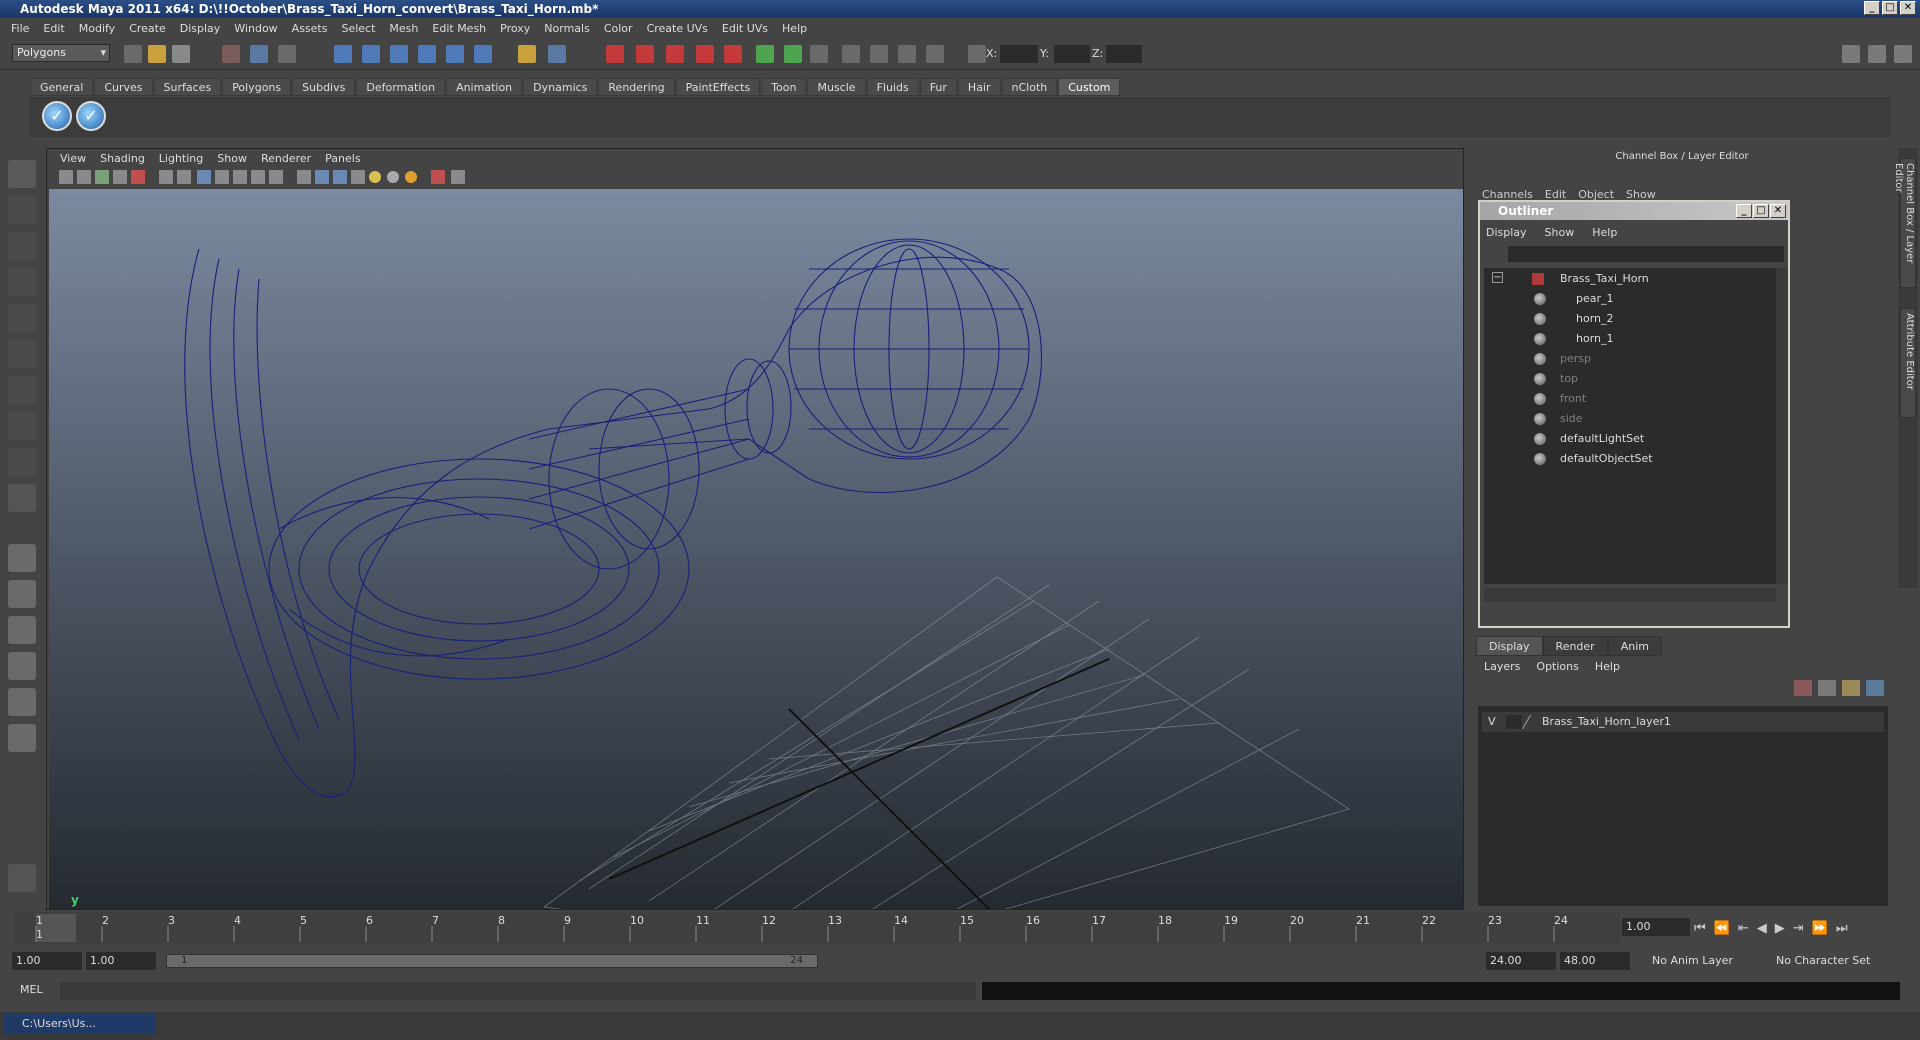 The height and width of the screenshot is (1040, 1920). What do you see at coordinates (403, 28) in the screenshot?
I see `menu-mesh: Mesh` at bounding box center [403, 28].